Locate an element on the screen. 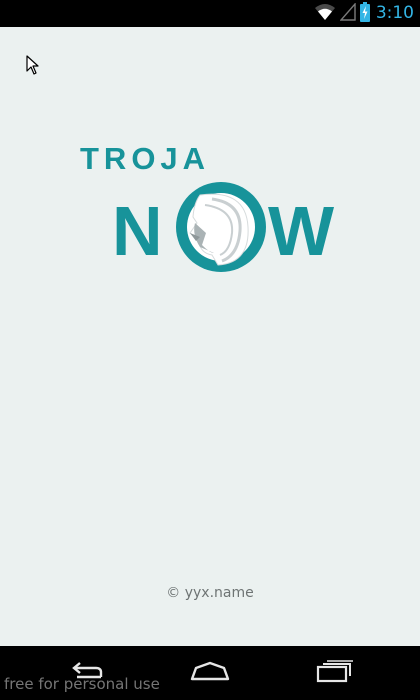 This screenshot has width=420, height=700. logo-letter-n: N is located at coordinates (137, 231).